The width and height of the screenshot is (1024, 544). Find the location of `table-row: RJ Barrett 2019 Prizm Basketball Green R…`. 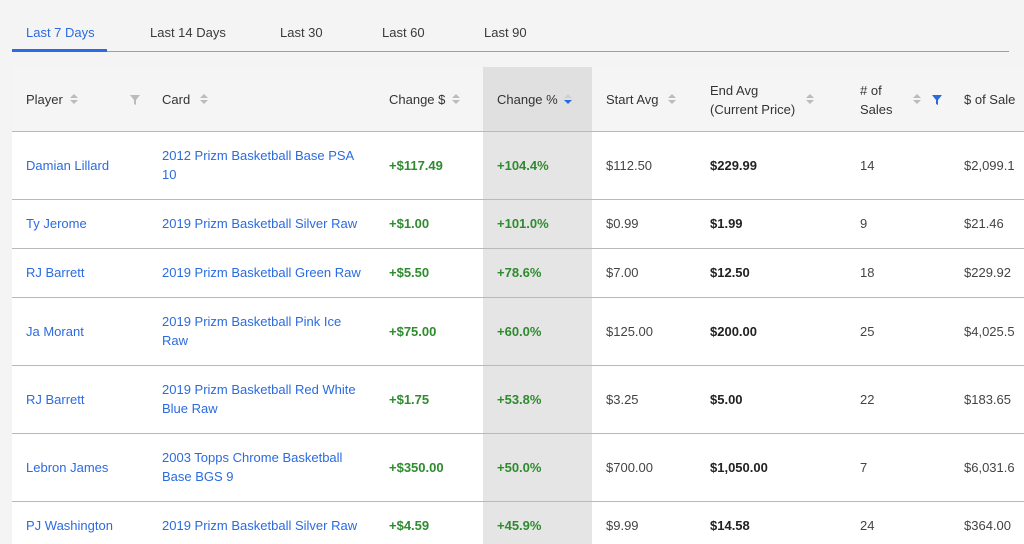

table-row: RJ Barrett 2019 Prizm Basketball Green R… is located at coordinates (518, 272).